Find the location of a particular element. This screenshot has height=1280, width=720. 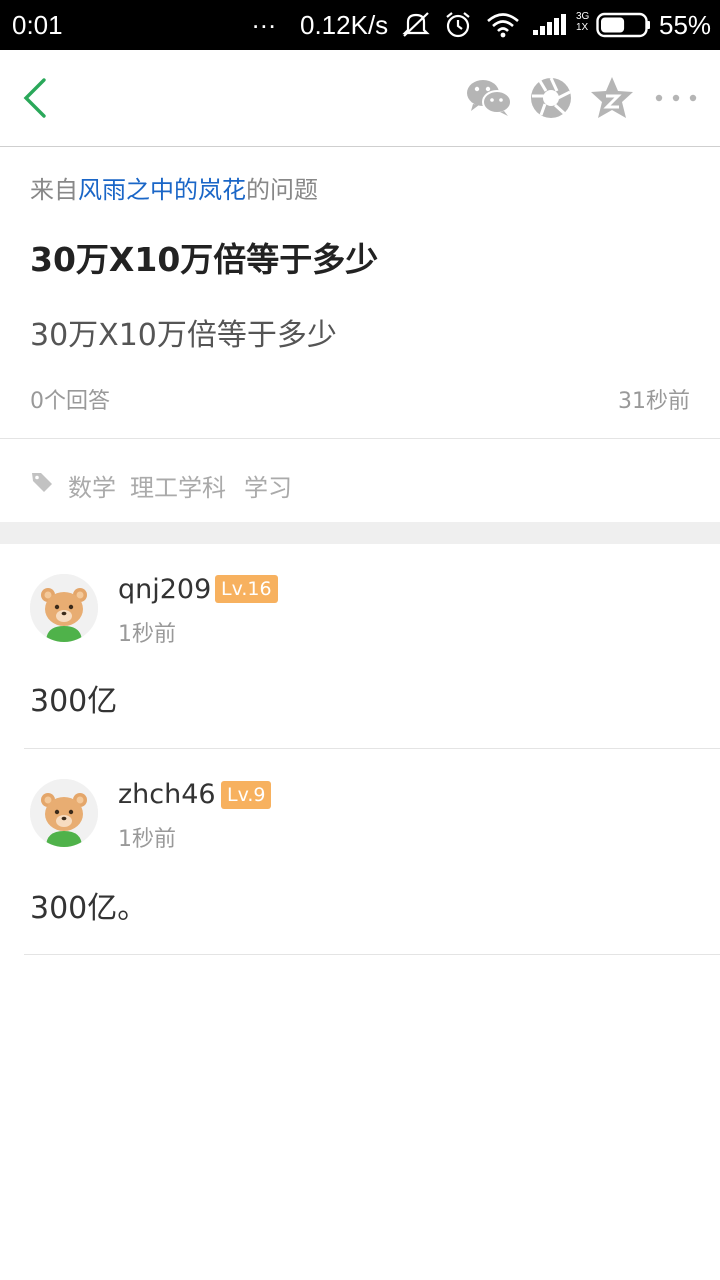

answer-text: 300亿 is located at coordinates (74, 701).